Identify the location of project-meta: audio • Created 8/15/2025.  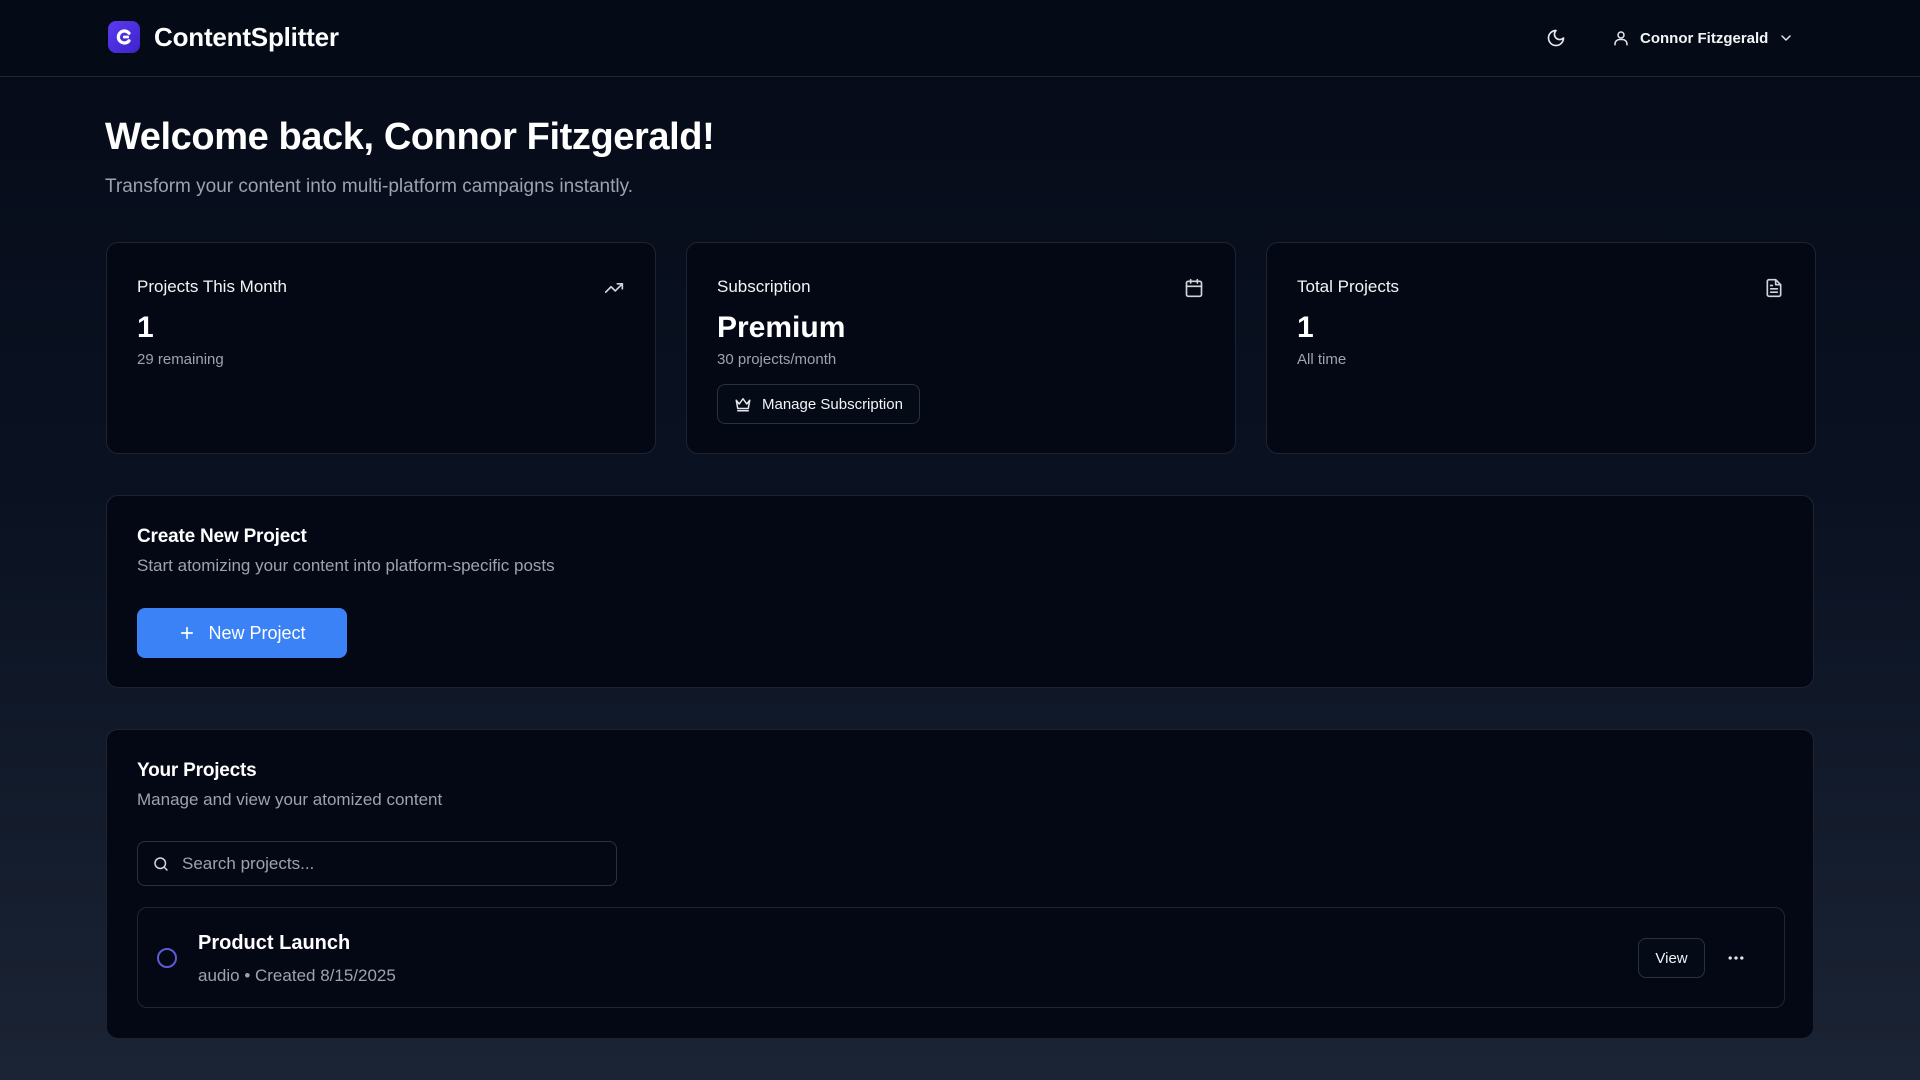
(297, 975).